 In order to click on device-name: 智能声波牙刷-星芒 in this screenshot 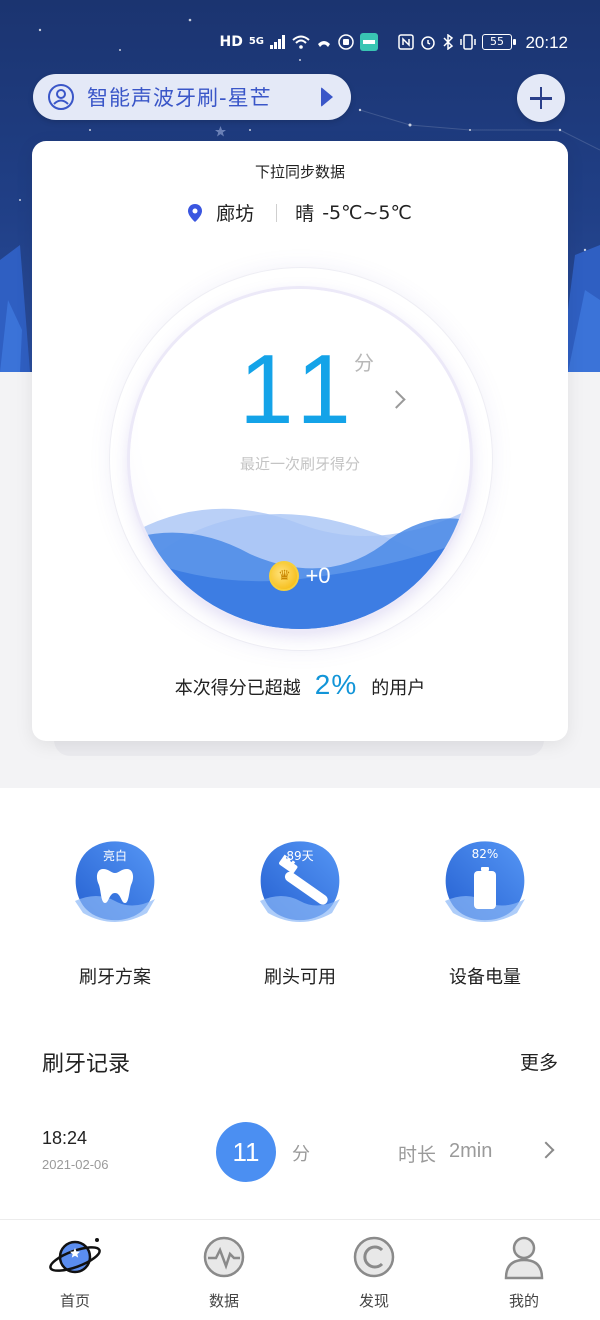, I will do `click(179, 98)`.